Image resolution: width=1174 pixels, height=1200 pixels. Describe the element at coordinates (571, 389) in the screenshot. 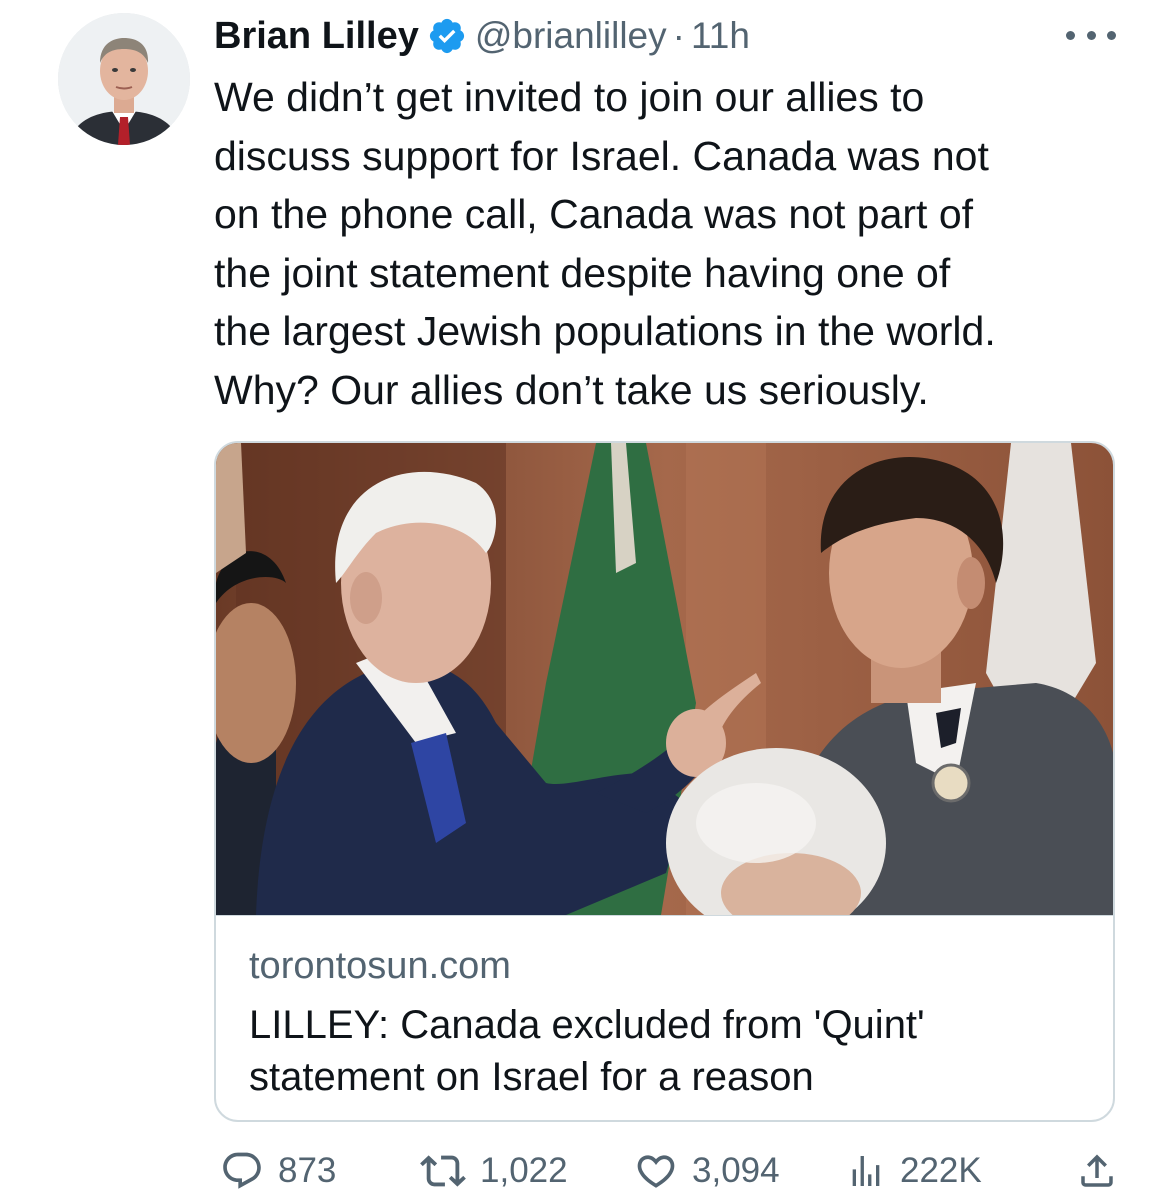

I see `tweet-text-line: Why? Our allies don’t take us seriously.` at that location.